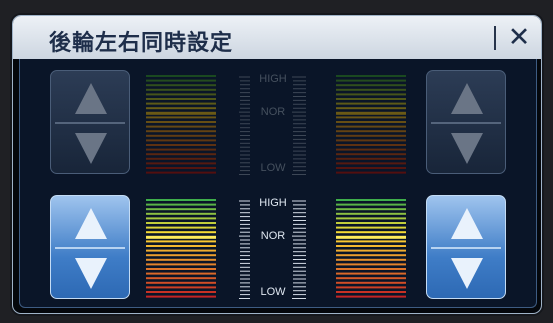 The width and height of the screenshot is (553, 323). I want to click on close-icon: ✕, so click(519, 37).